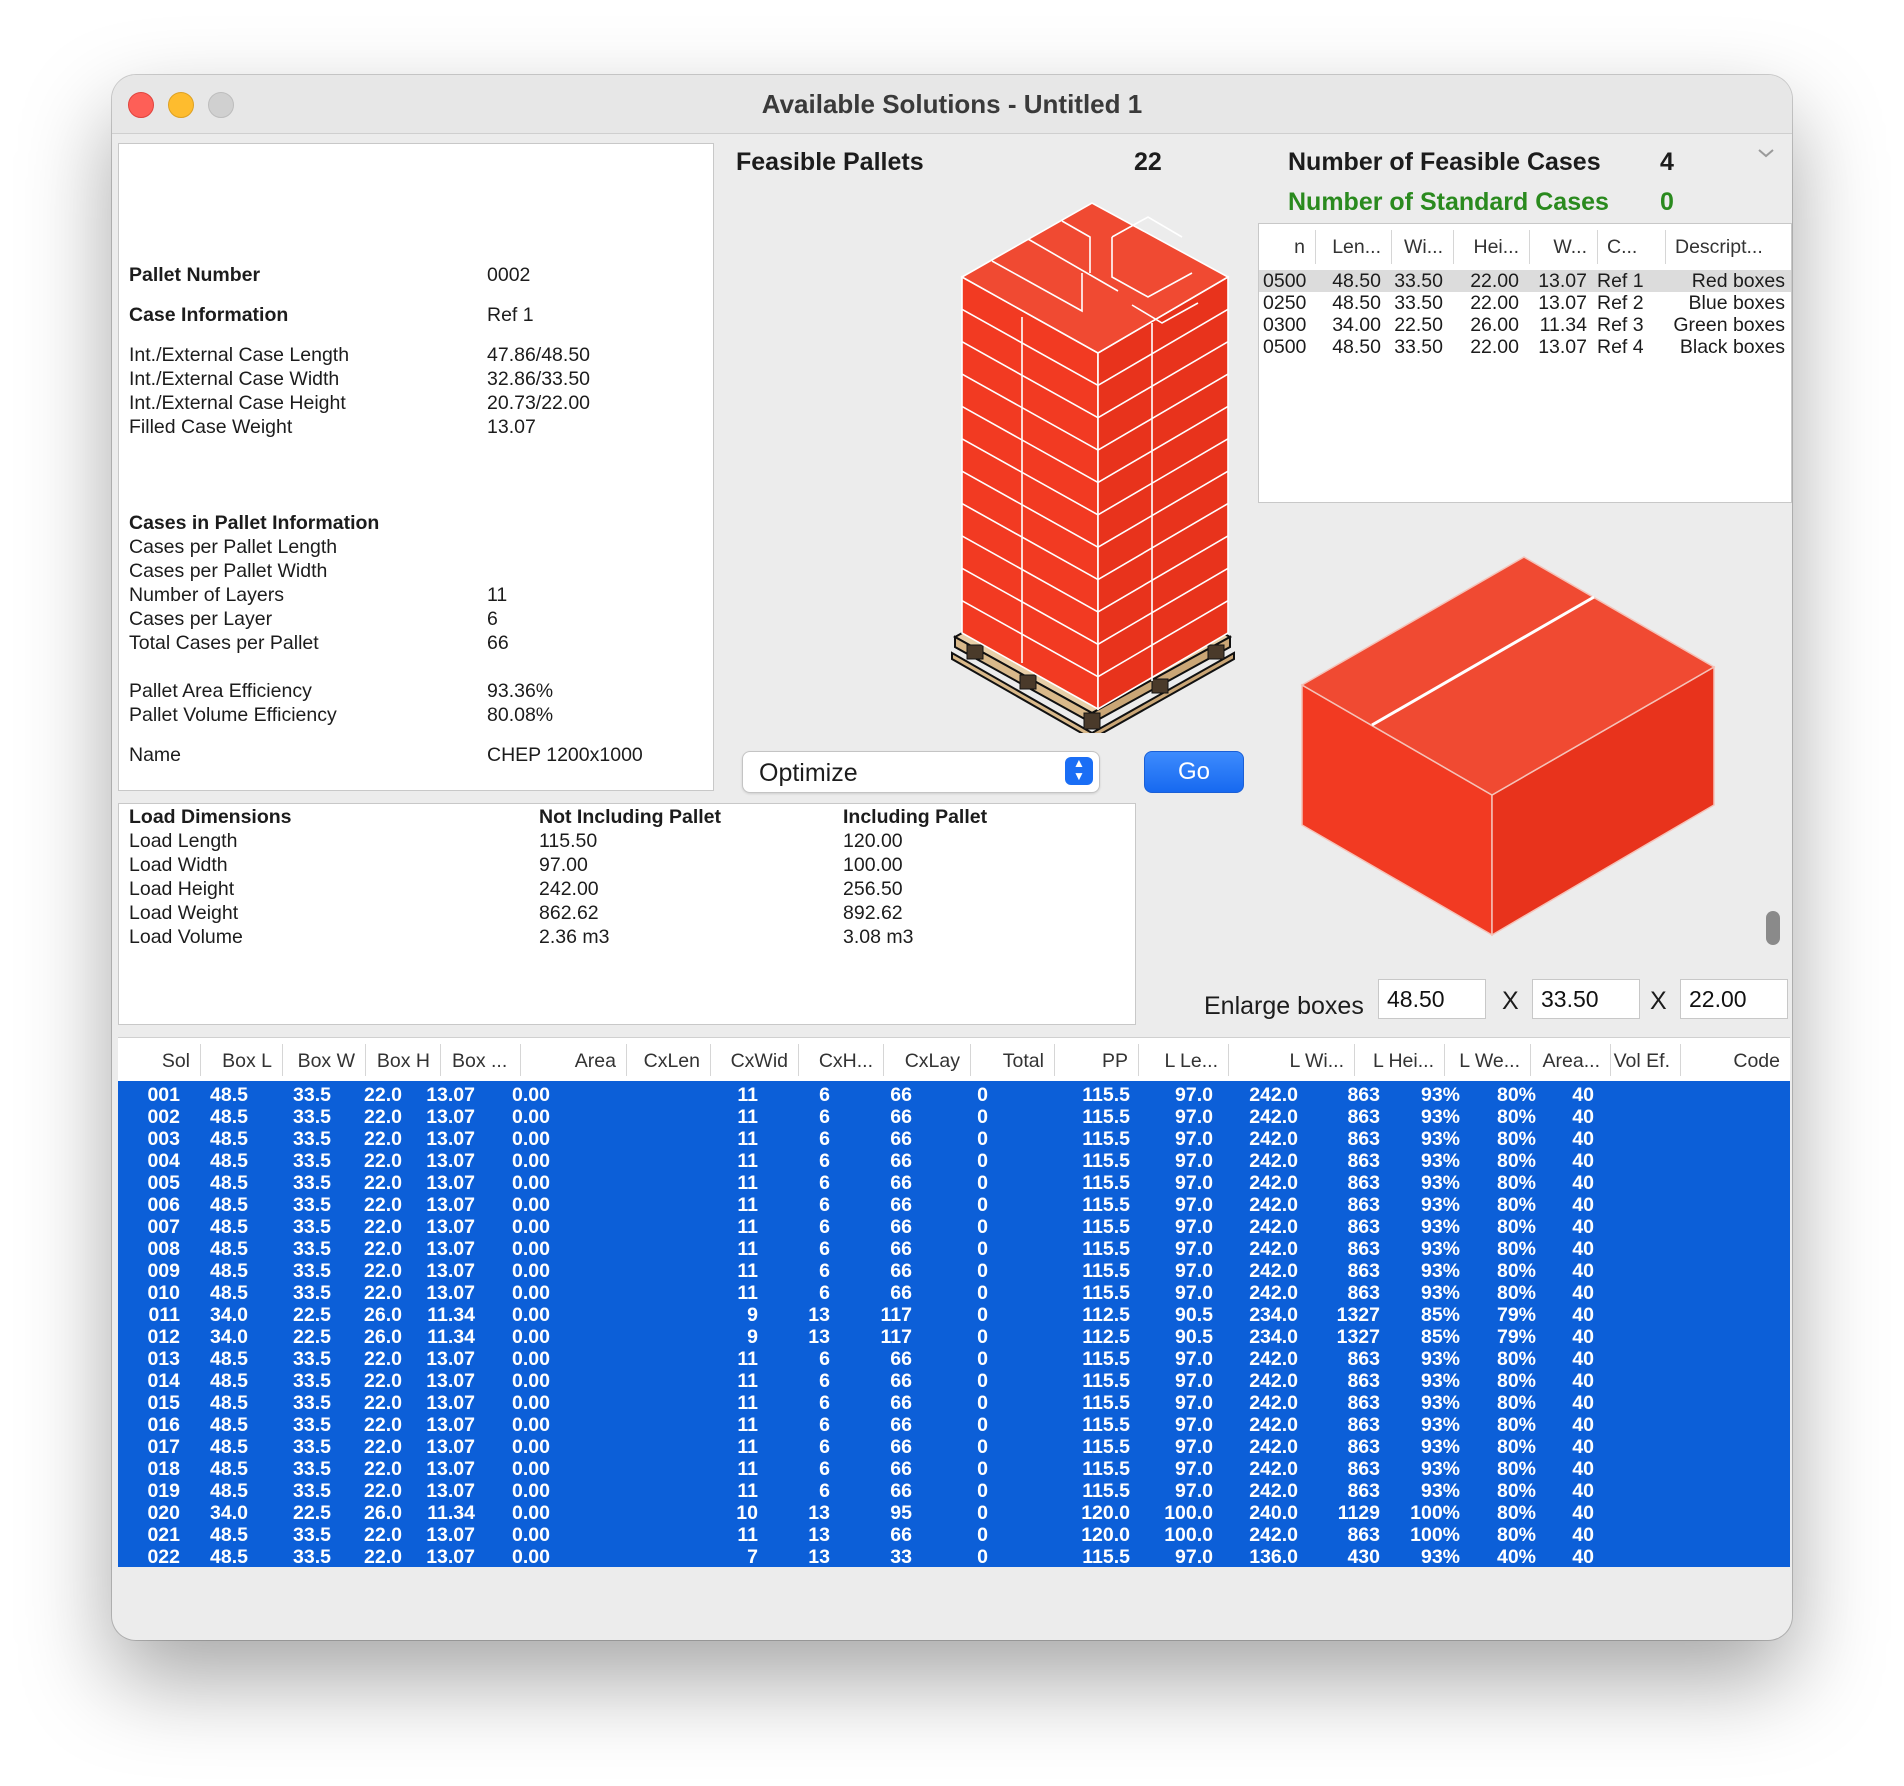 Image resolution: width=1904 pixels, height=1786 pixels. Describe the element at coordinates (873, 865) in the screenshot. I see `load-cell: 100.00` at that location.